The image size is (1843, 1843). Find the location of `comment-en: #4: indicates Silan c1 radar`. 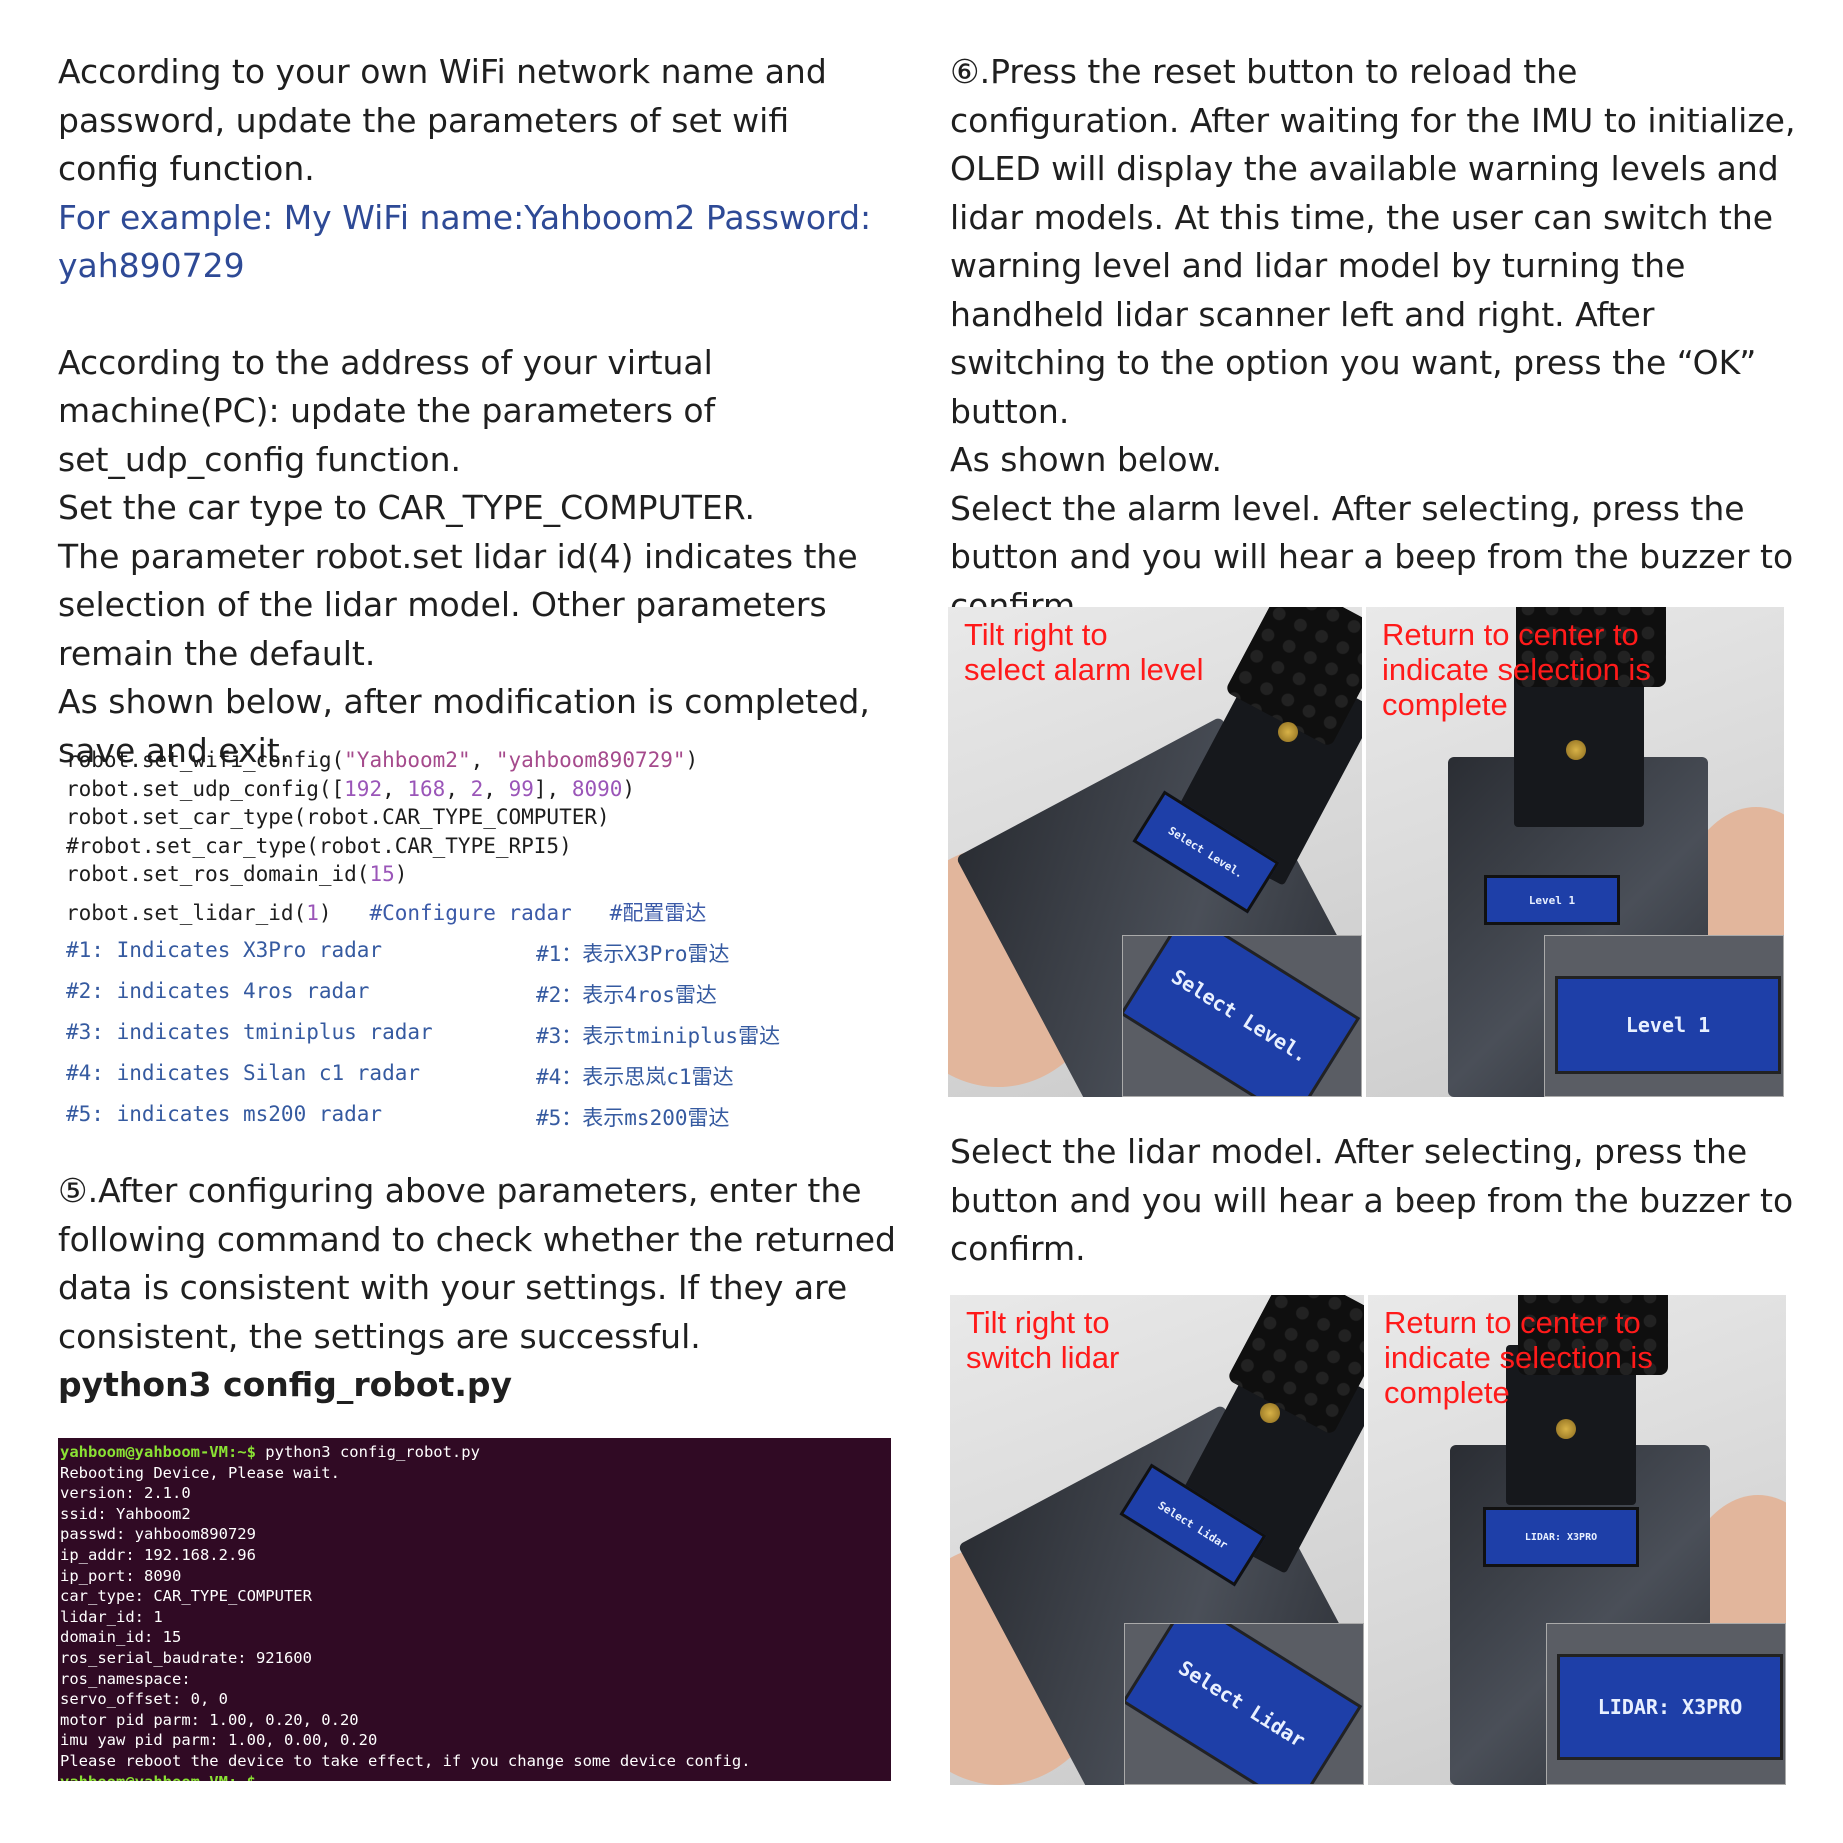

comment-en: #4: indicates Silan c1 radar is located at coordinates (243, 1072).